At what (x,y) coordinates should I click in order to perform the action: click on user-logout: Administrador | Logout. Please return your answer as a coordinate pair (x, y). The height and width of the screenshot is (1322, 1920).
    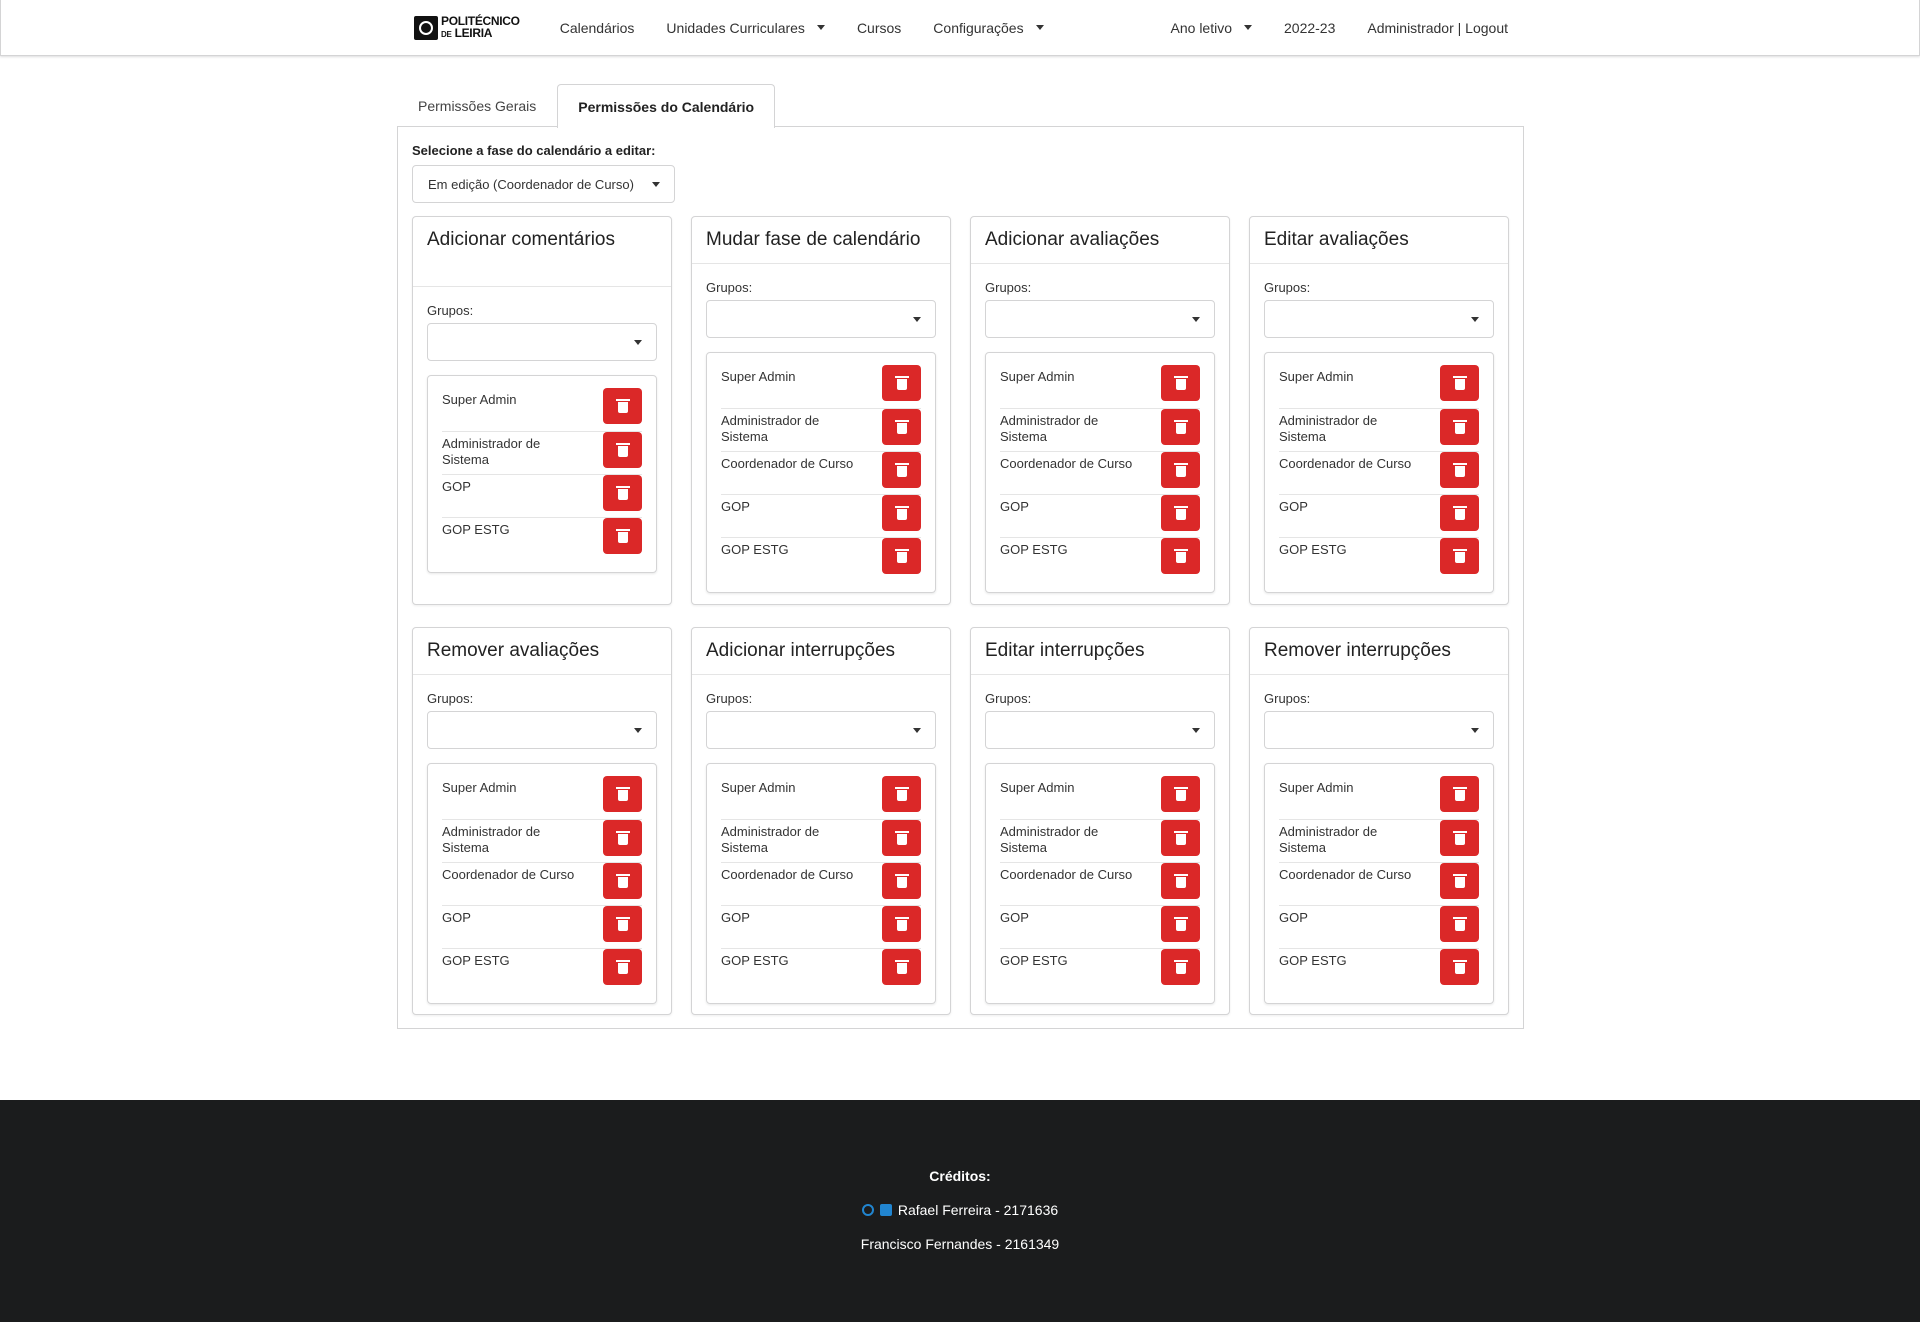
    Looking at the image, I should click on (1429, 27).